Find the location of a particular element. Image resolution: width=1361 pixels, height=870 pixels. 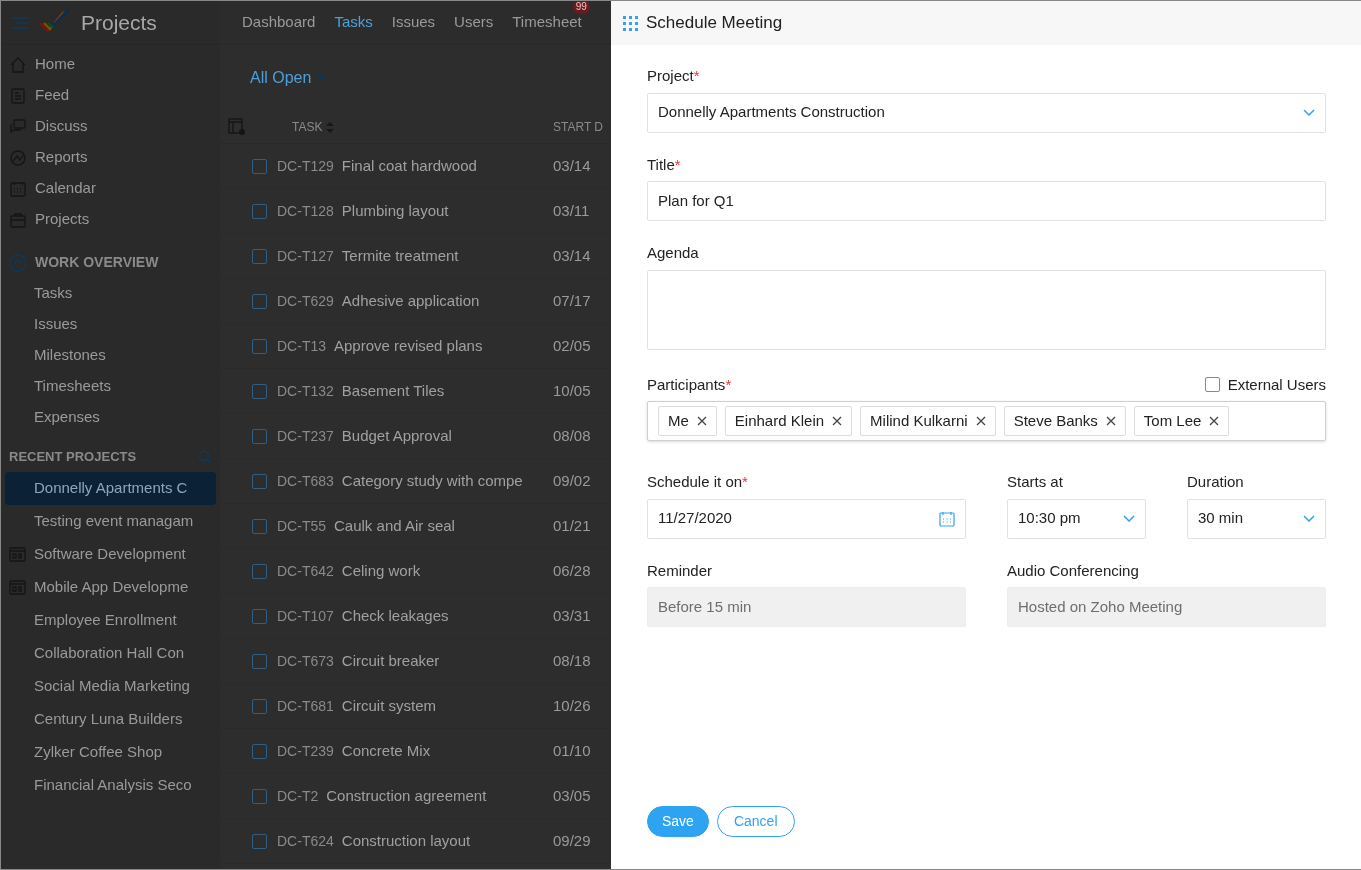

recent-project-item: Century Luna Builders is located at coordinates (110, 719).